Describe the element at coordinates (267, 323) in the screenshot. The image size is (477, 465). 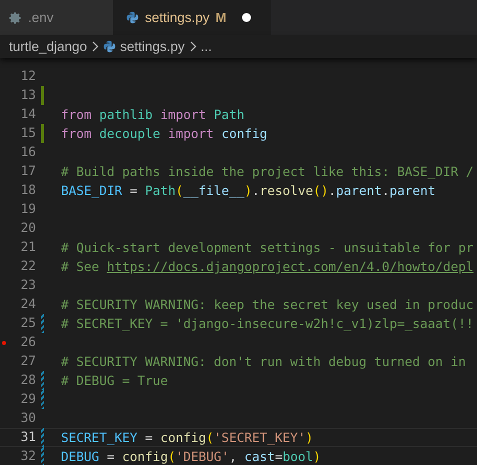
I see `code-line: # SECRET_KEY = 'django-insecure-w2h!c_v1)zlp=_saaat(!!` at that location.